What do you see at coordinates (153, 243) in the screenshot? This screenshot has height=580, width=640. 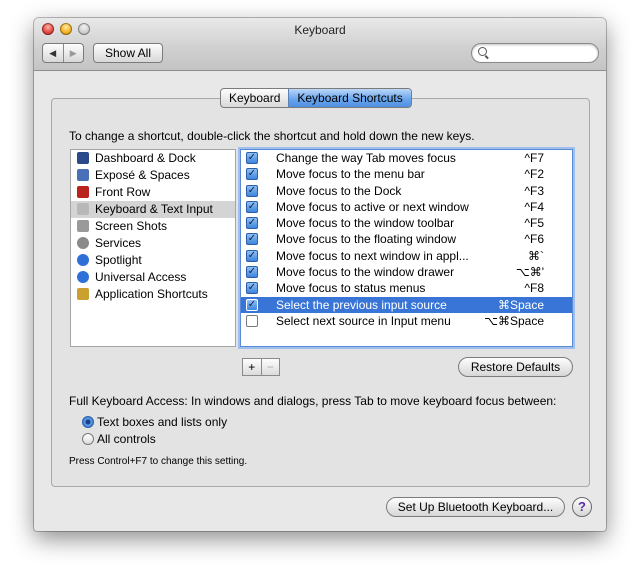 I see `category-item: Services` at bounding box center [153, 243].